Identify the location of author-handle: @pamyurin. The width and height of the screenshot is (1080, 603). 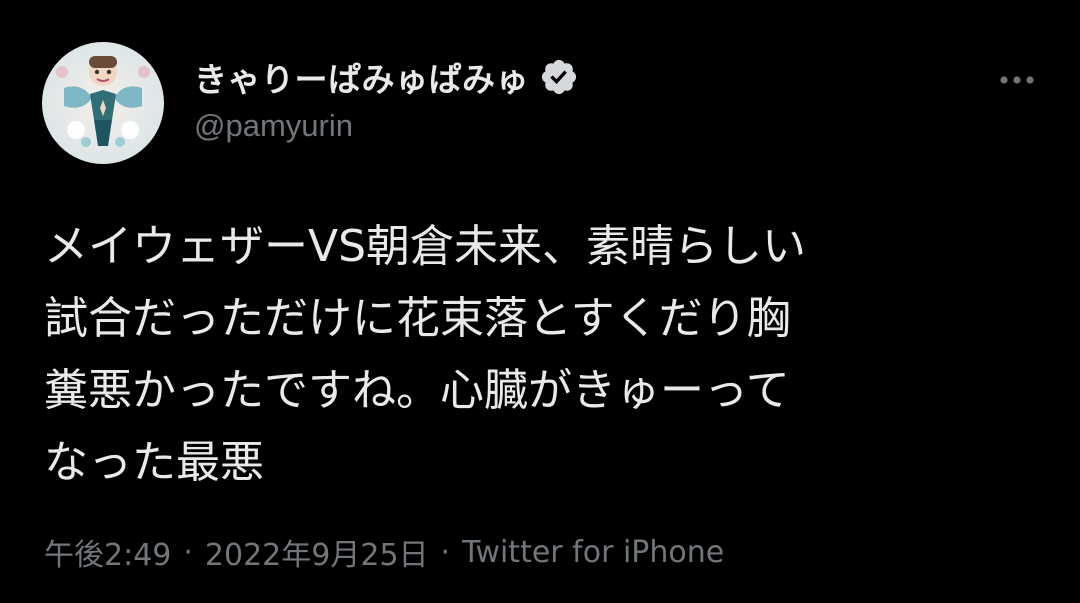
(273, 126).